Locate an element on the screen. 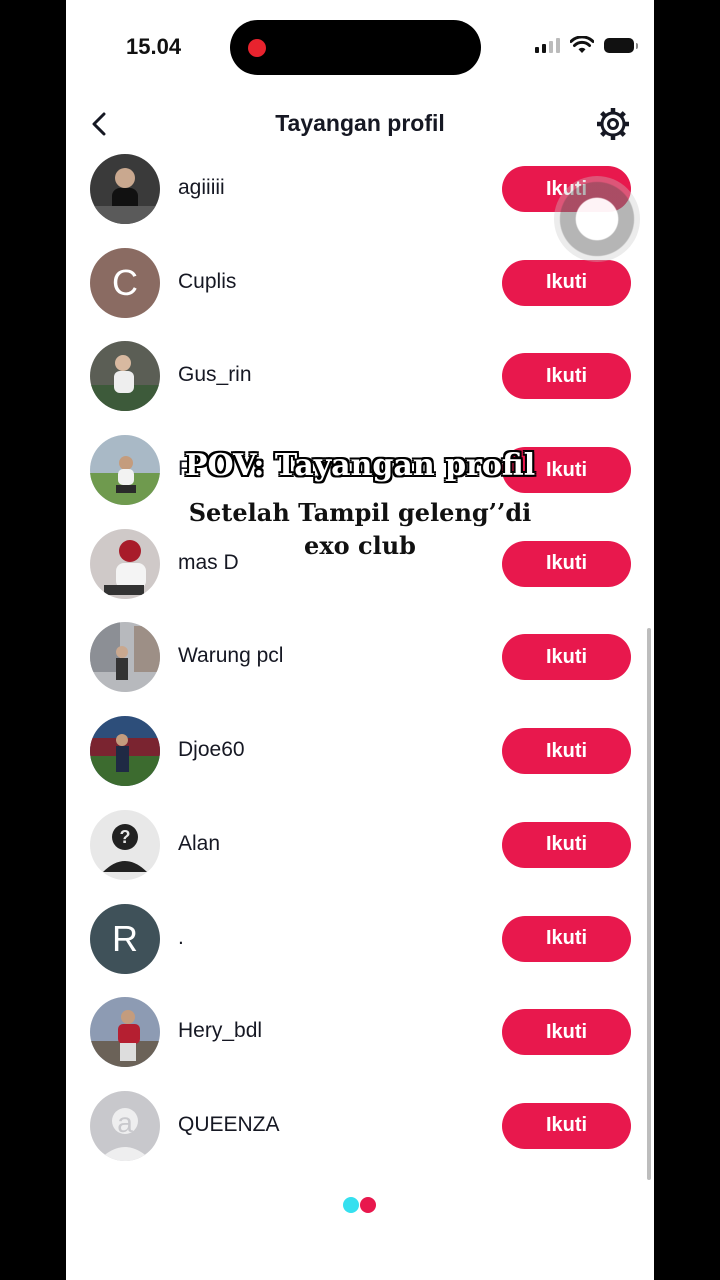  status-icons is located at coordinates (586, 45).